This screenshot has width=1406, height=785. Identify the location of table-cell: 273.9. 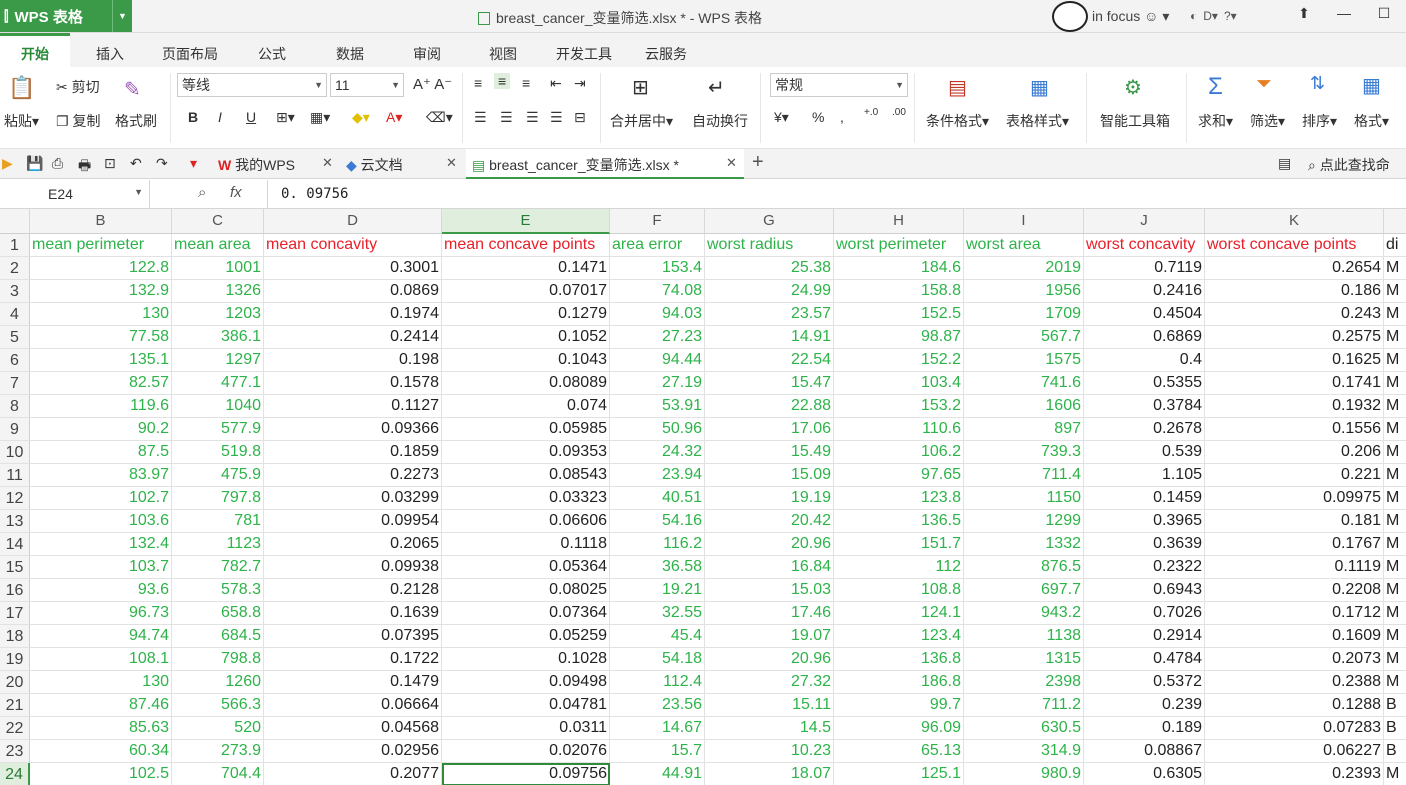
(218, 751).